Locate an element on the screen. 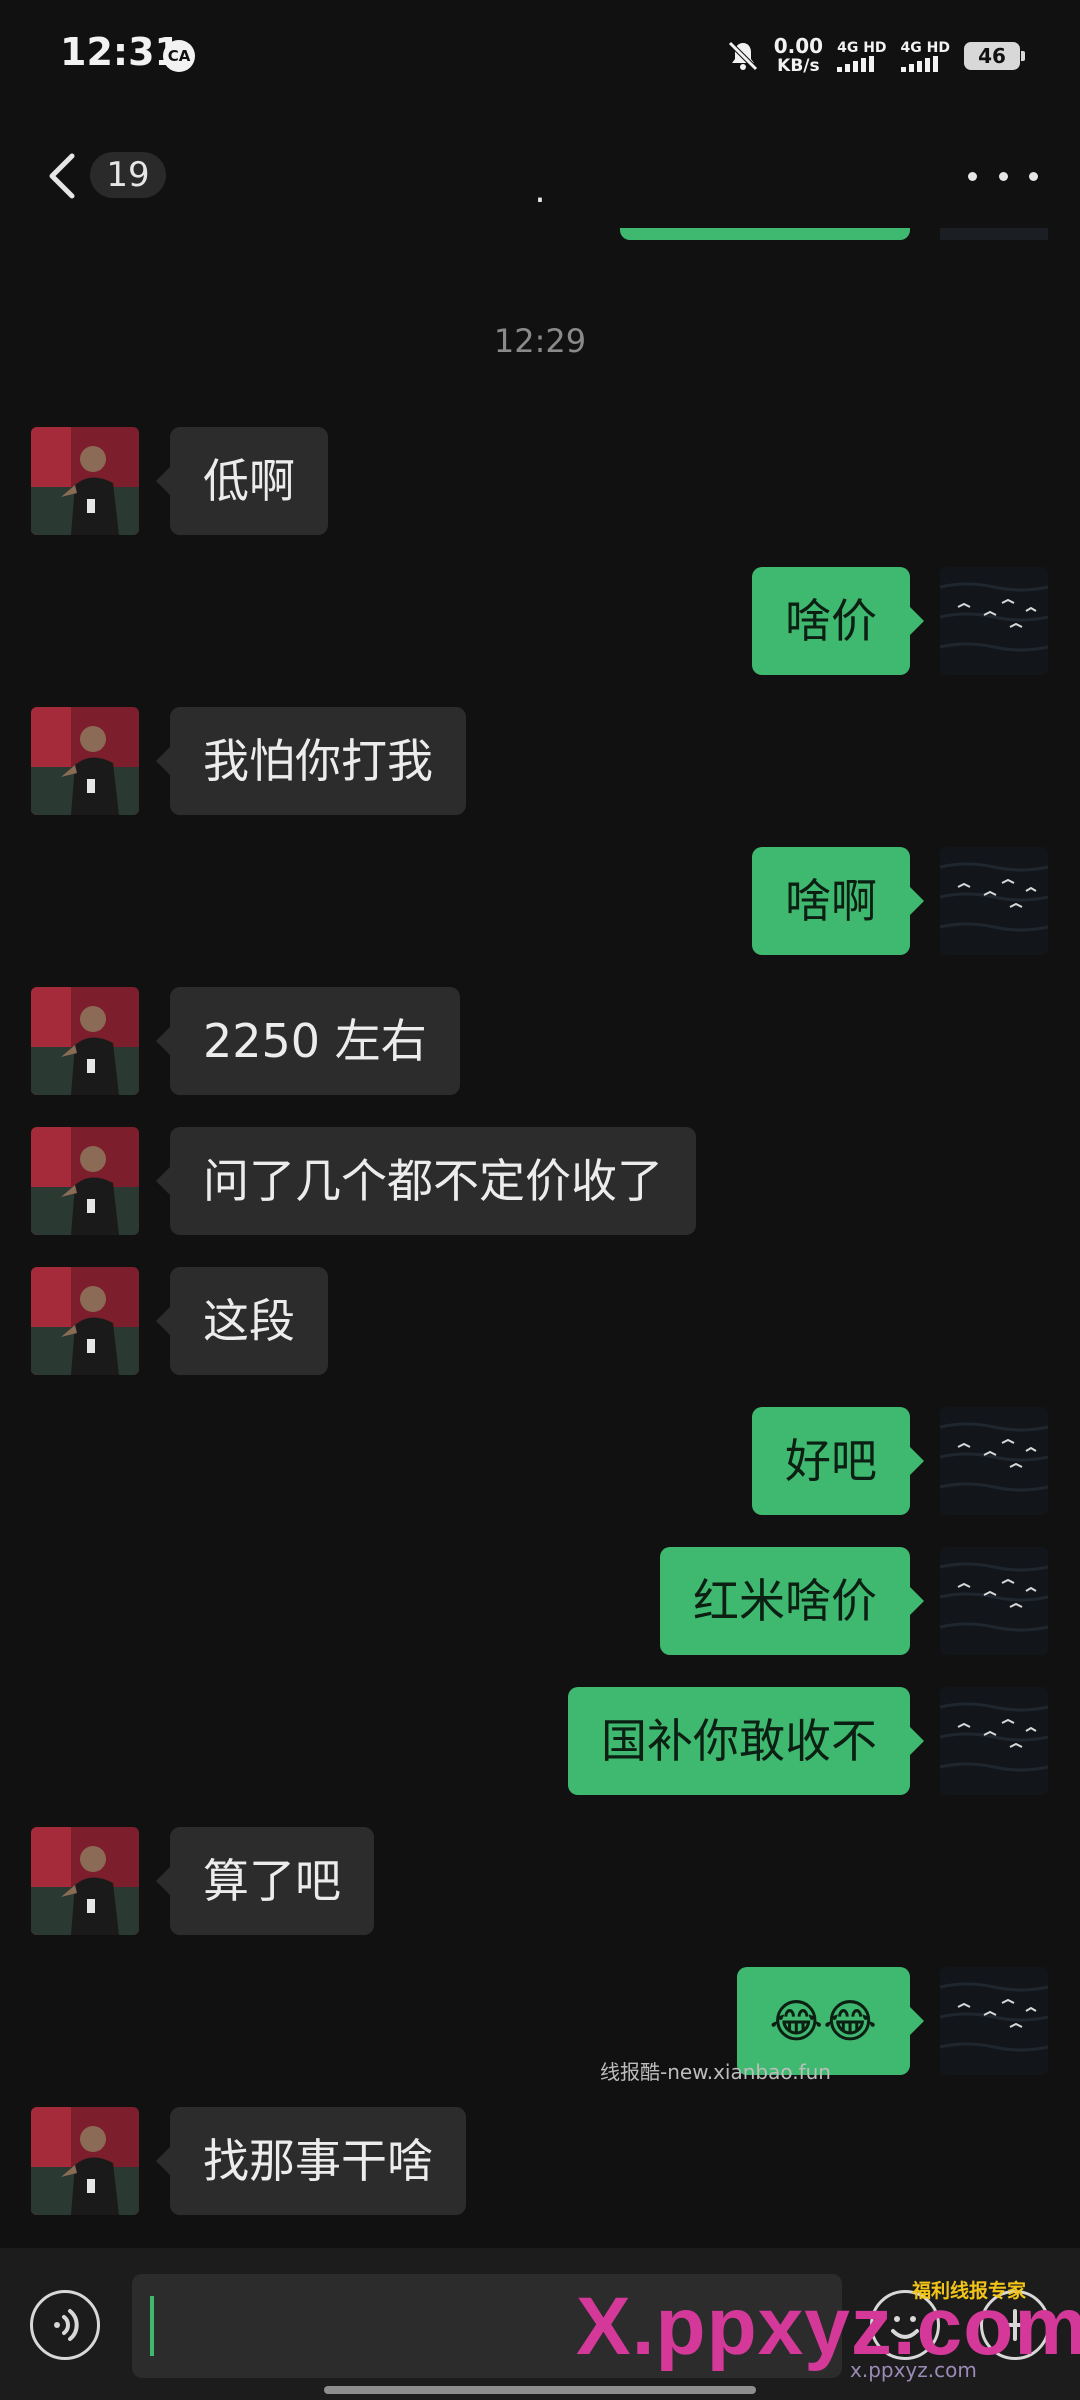 This screenshot has height=2400, width=1080. message-row-incoming: 这段 is located at coordinates (540, 1321).